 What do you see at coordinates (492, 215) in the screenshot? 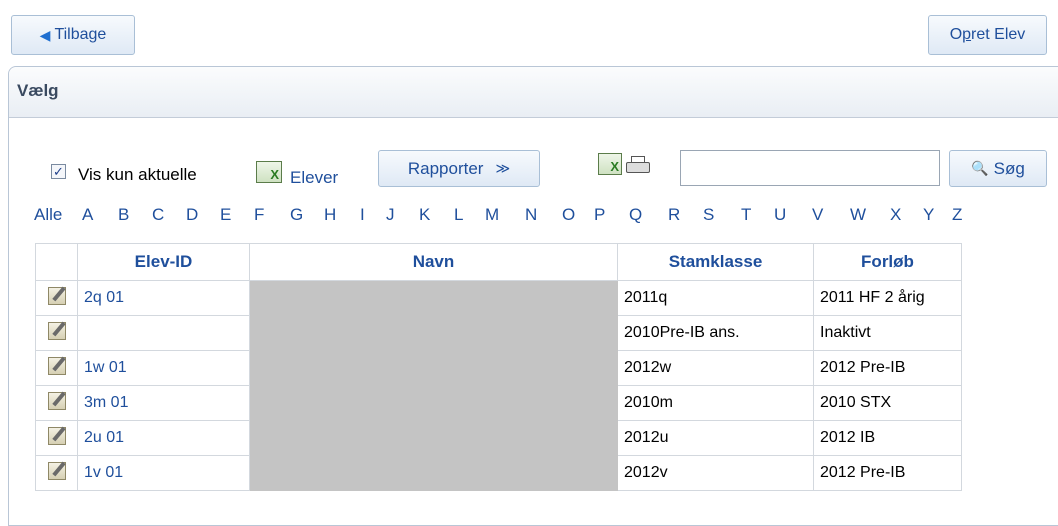
I see `alphabet-link-m: M` at bounding box center [492, 215].